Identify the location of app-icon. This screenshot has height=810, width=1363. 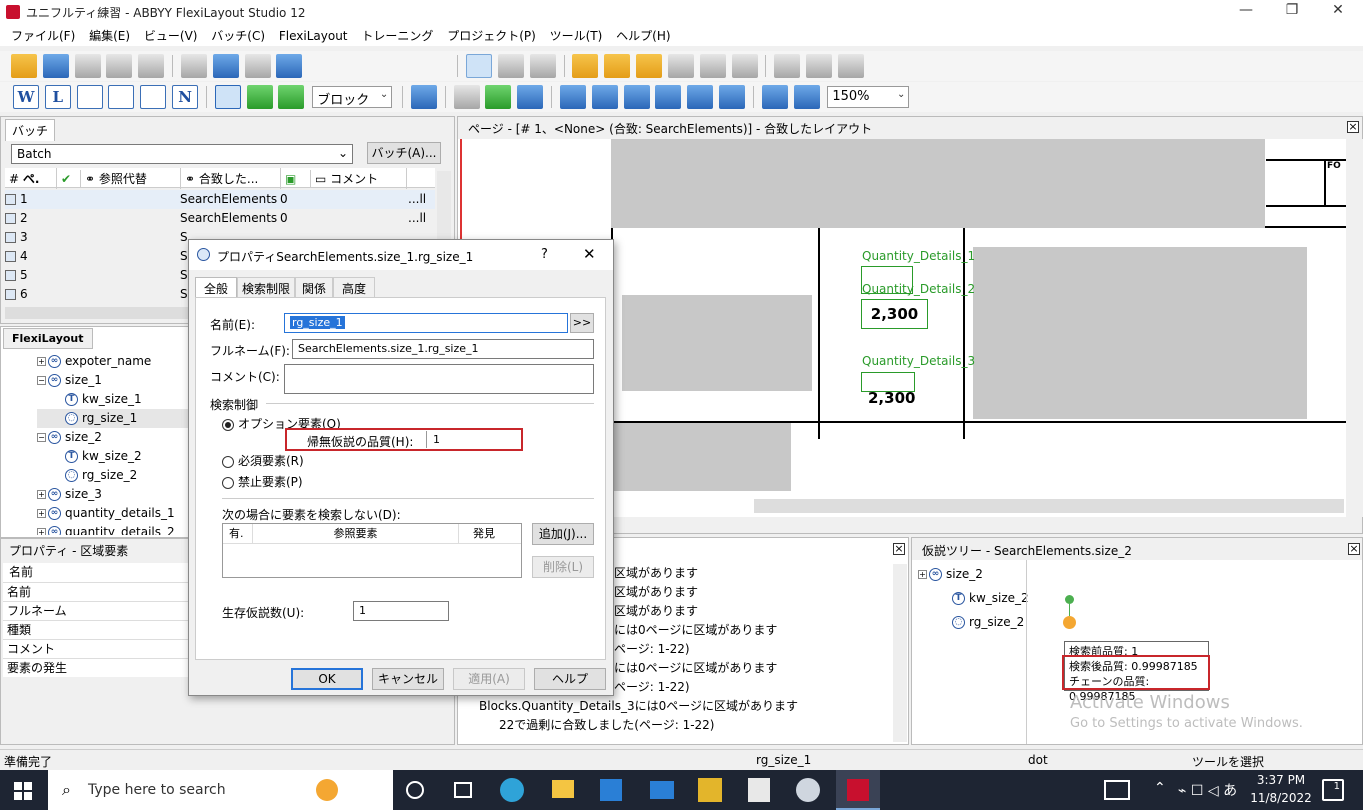
(710, 790).